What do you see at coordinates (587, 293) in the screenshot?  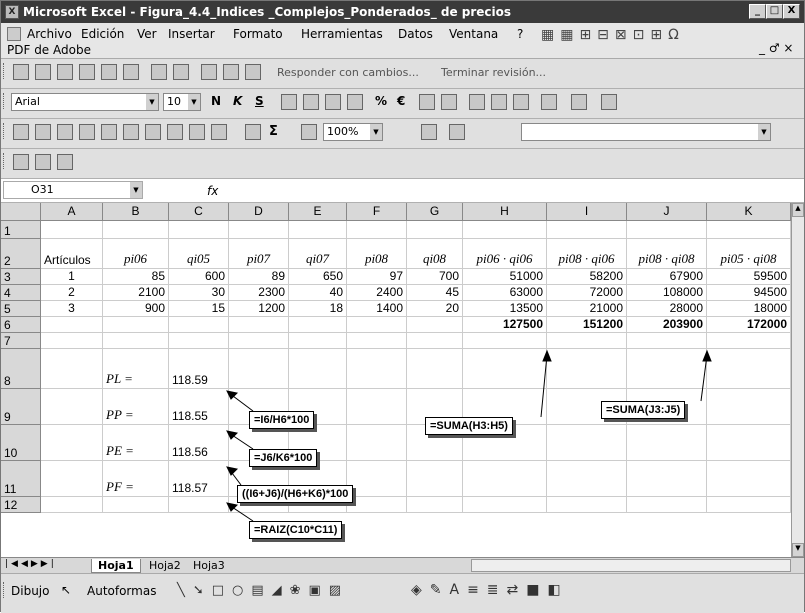 I see `data-cell-I: 72000` at bounding box center [587, 293].